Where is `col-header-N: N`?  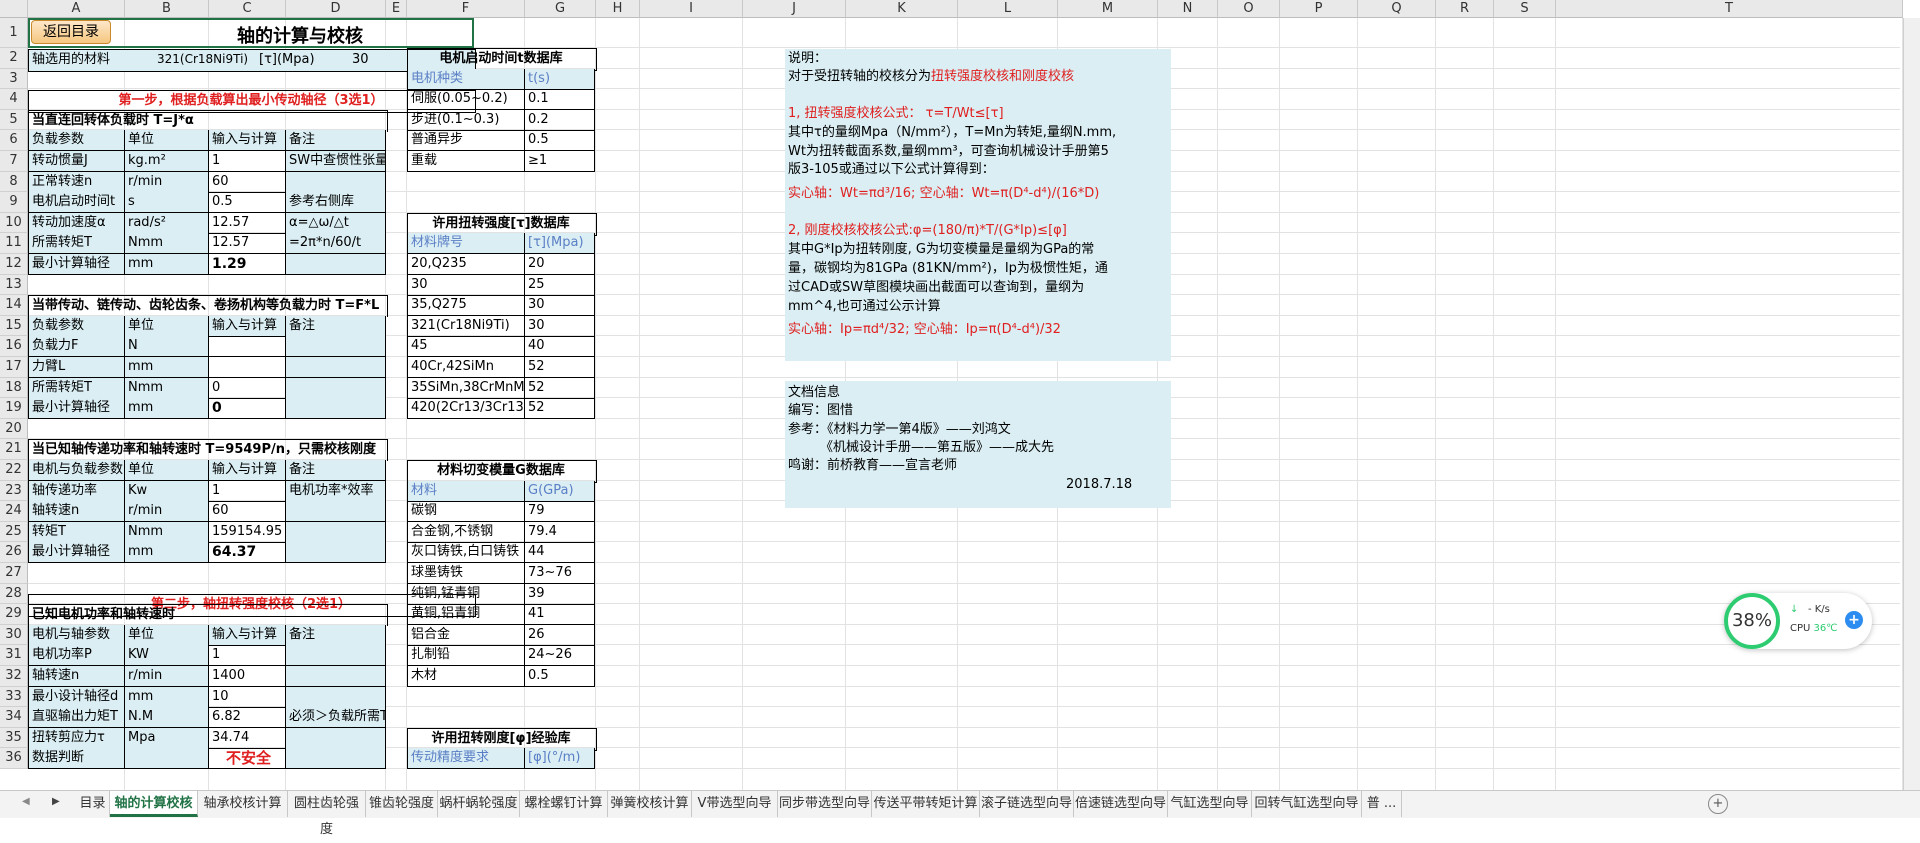
col-header-N: N is located at coordinates (1188, 9).